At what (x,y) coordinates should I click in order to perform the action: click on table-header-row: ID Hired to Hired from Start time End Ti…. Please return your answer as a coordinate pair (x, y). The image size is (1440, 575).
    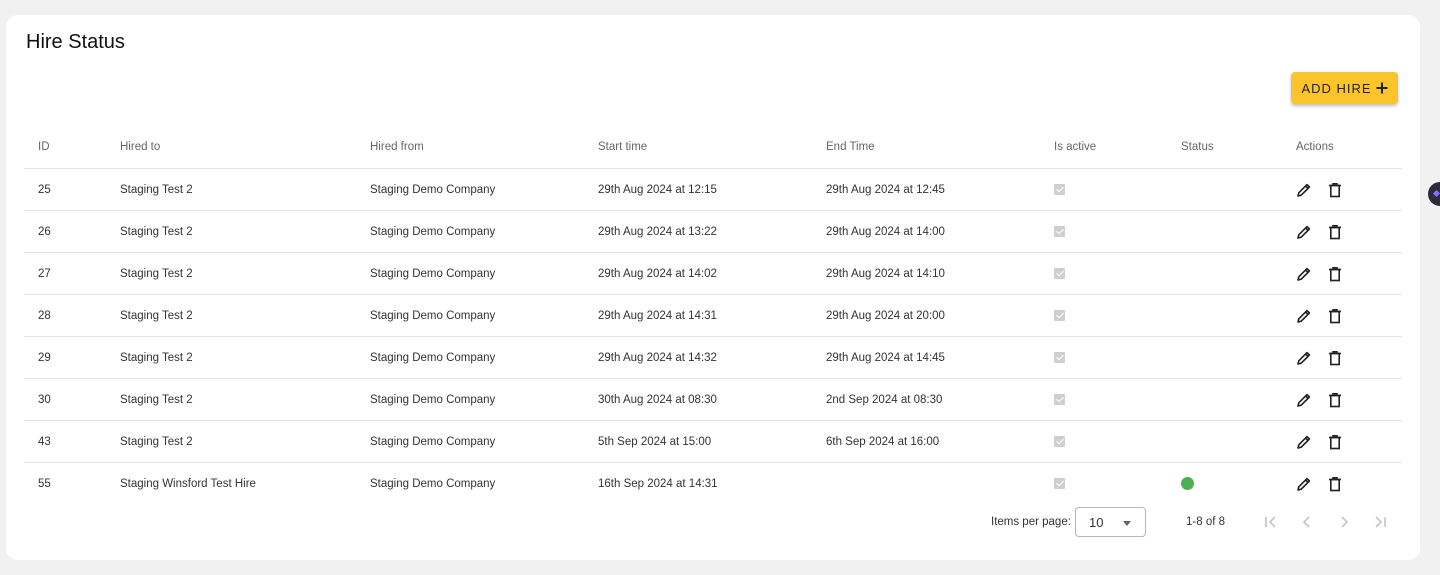
    Looking at the image, I should click on (713, 147).